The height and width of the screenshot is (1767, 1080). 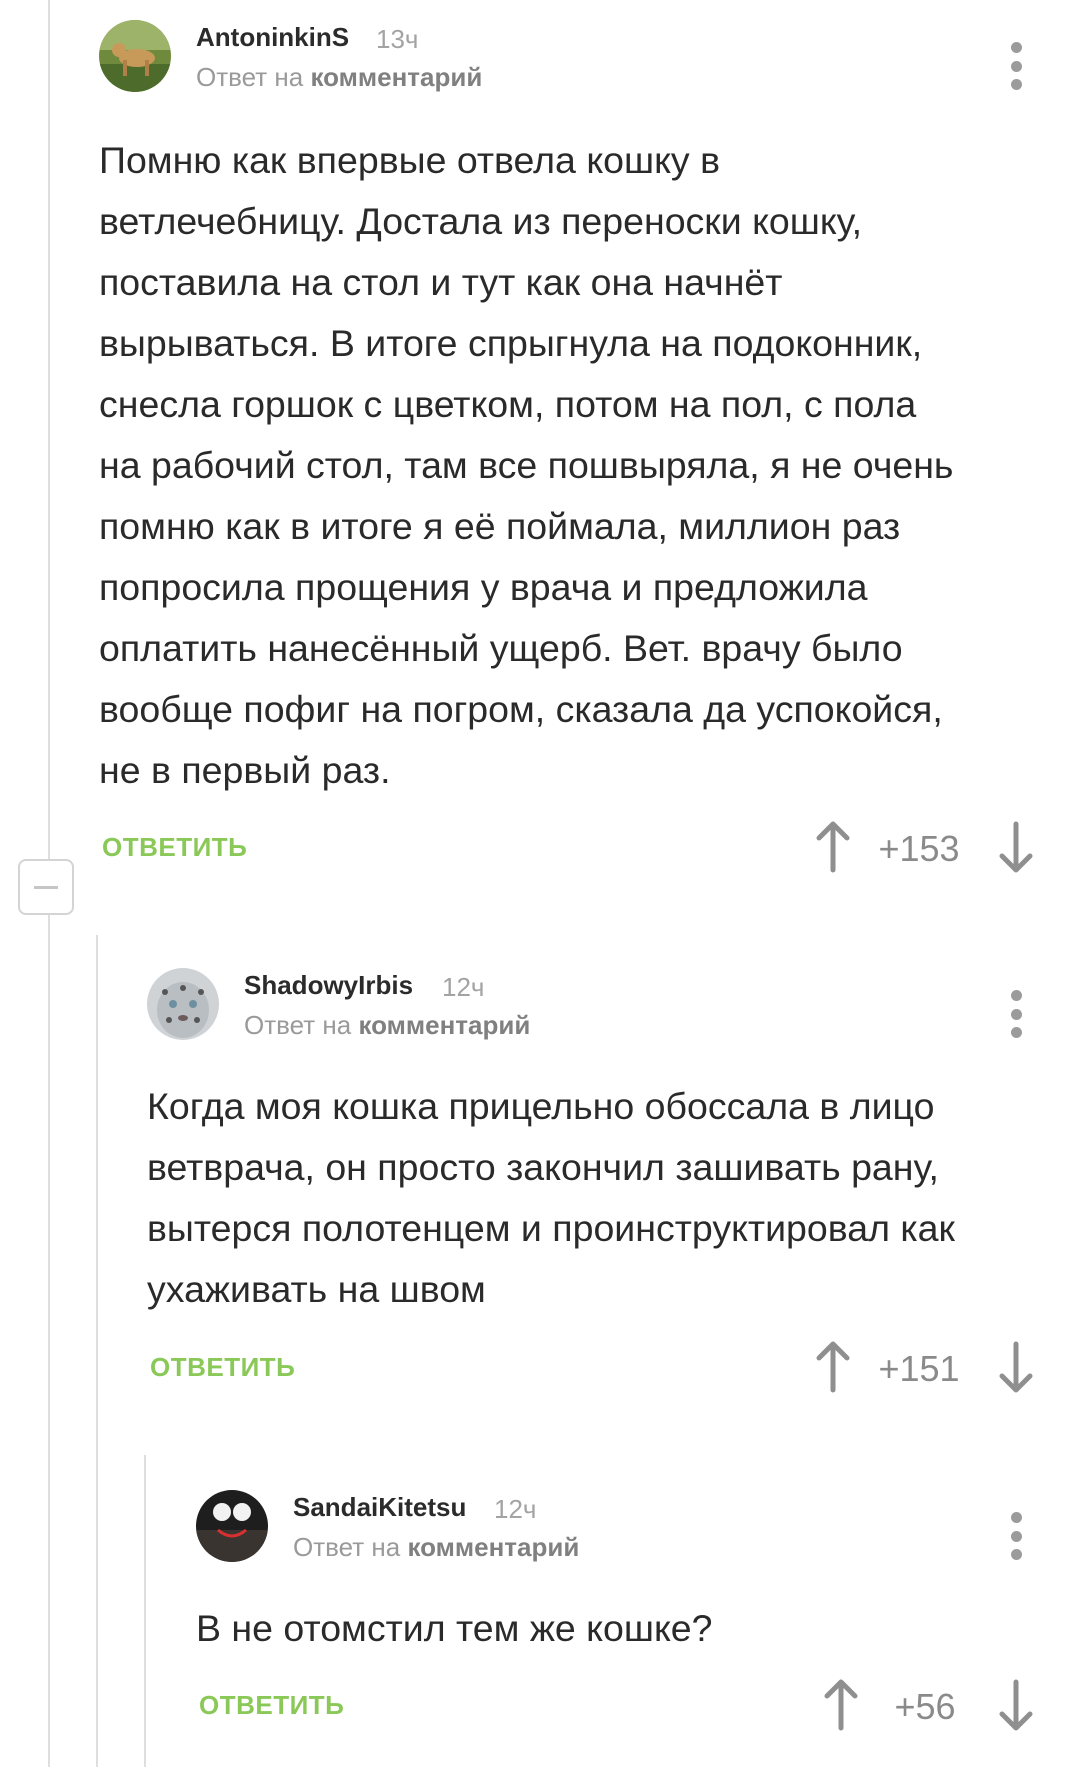 What do you see at coordinates (919, 848) in the screenshot?
I see `vote-score: +153` at bounding box center [919, 848].